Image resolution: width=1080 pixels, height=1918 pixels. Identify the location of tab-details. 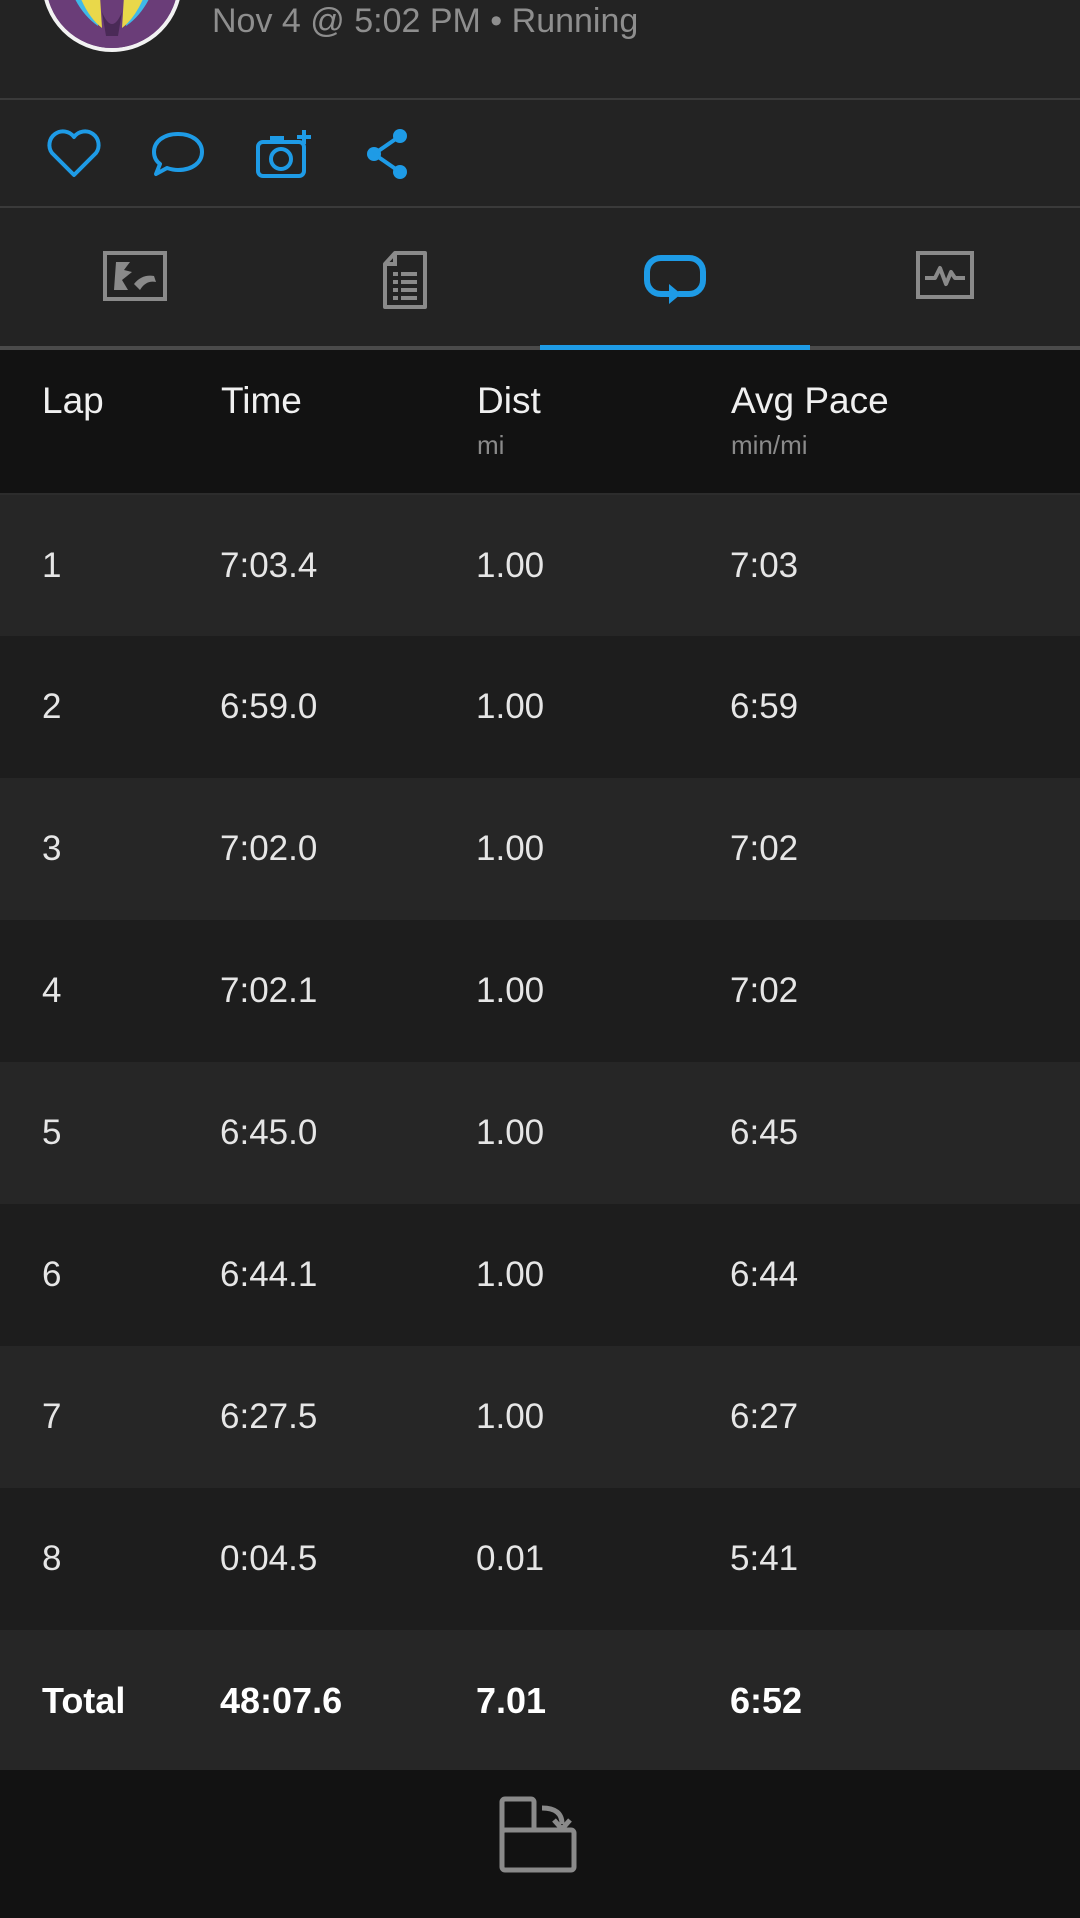
(405, 279).